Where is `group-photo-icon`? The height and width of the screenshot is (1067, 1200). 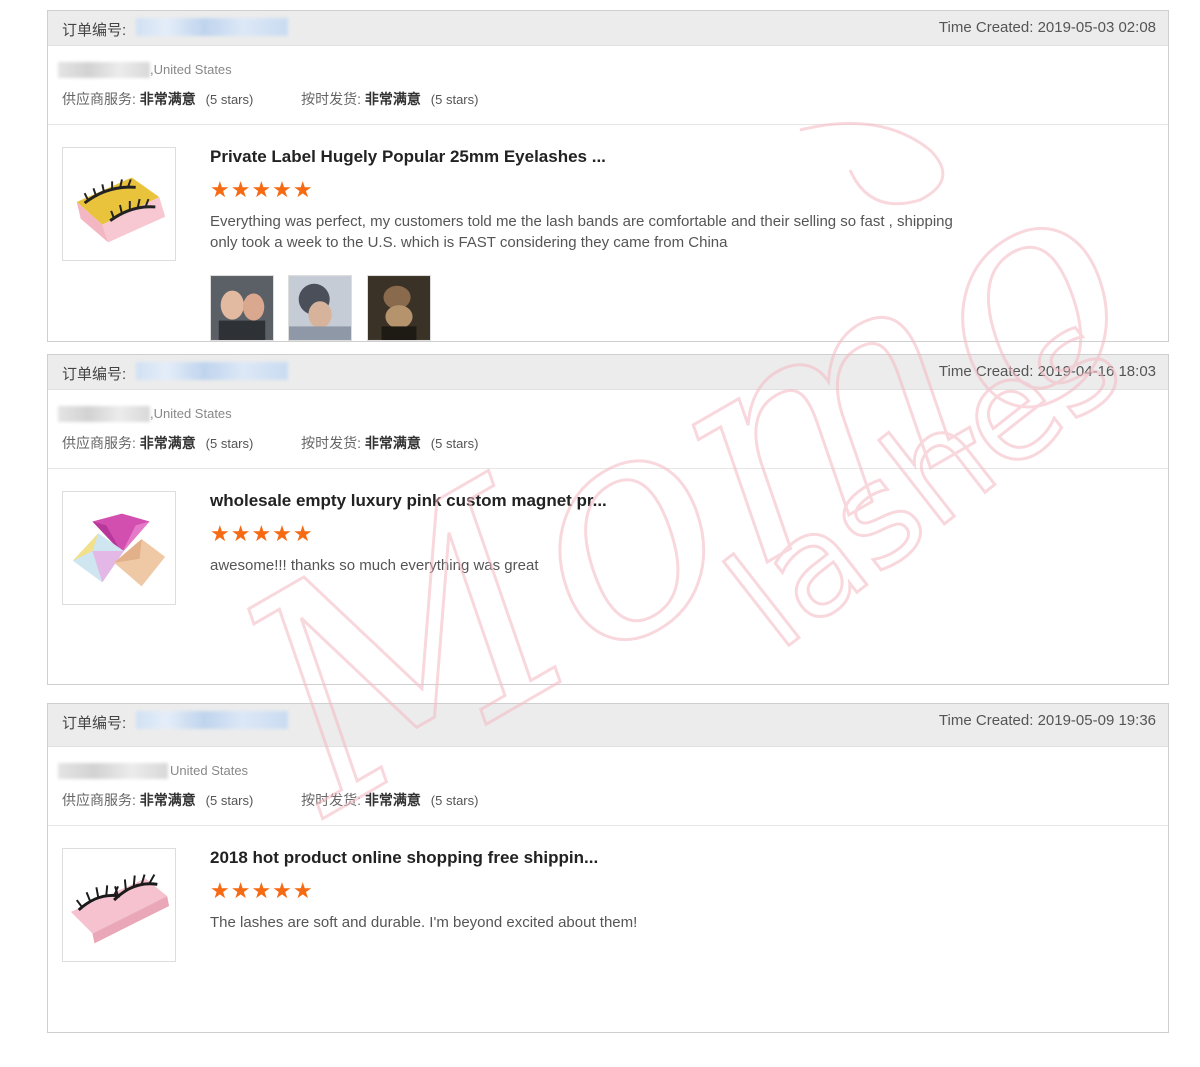 group-photo-icon is located at coordinates (398, 308).